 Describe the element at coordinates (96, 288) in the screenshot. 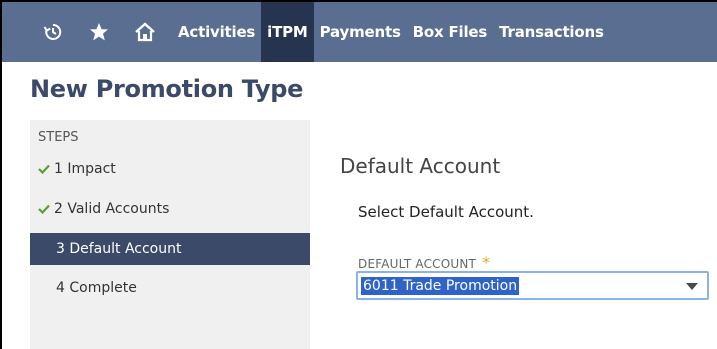

I see `step-label: 4 Complete` at that location.